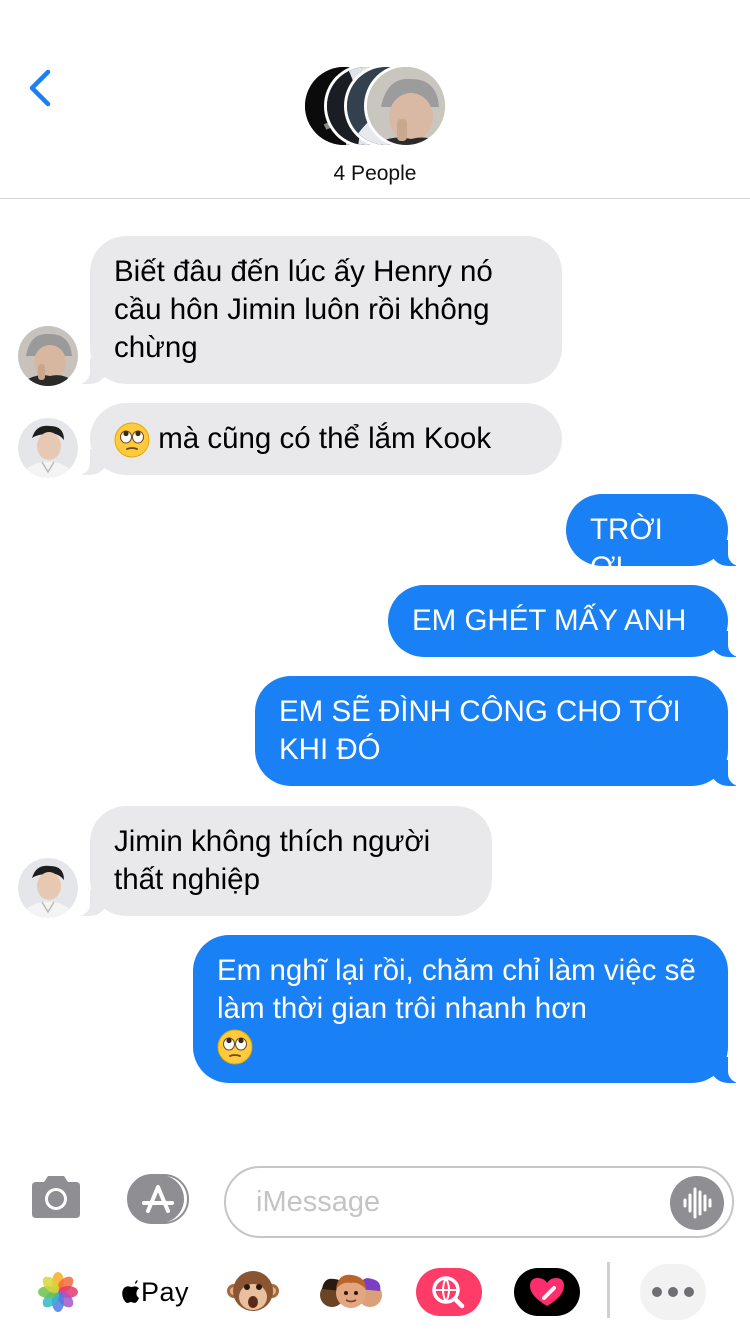 Image resolution: width=750 pixels, height=1334 pixels. I want to click on digital-touch-icon, so click(547, 1292).